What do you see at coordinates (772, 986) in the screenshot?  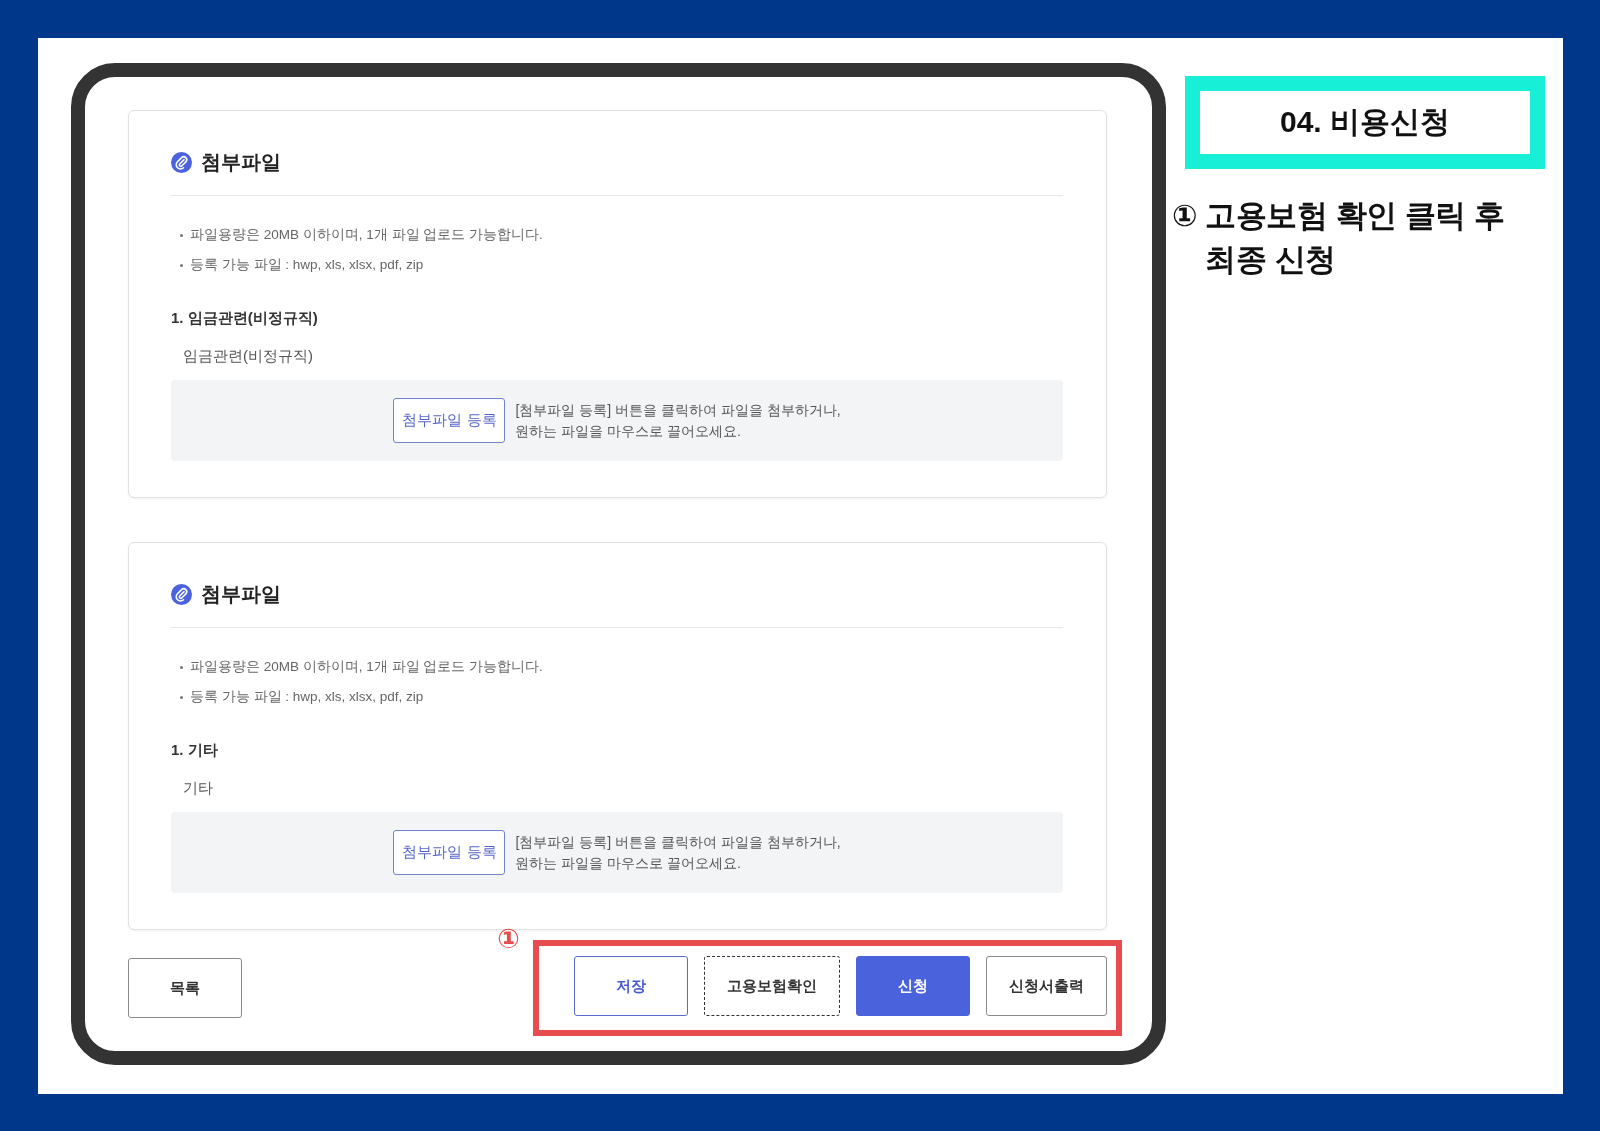 I see `action-button: 고용보험확인` at bounding box center [772, 986].